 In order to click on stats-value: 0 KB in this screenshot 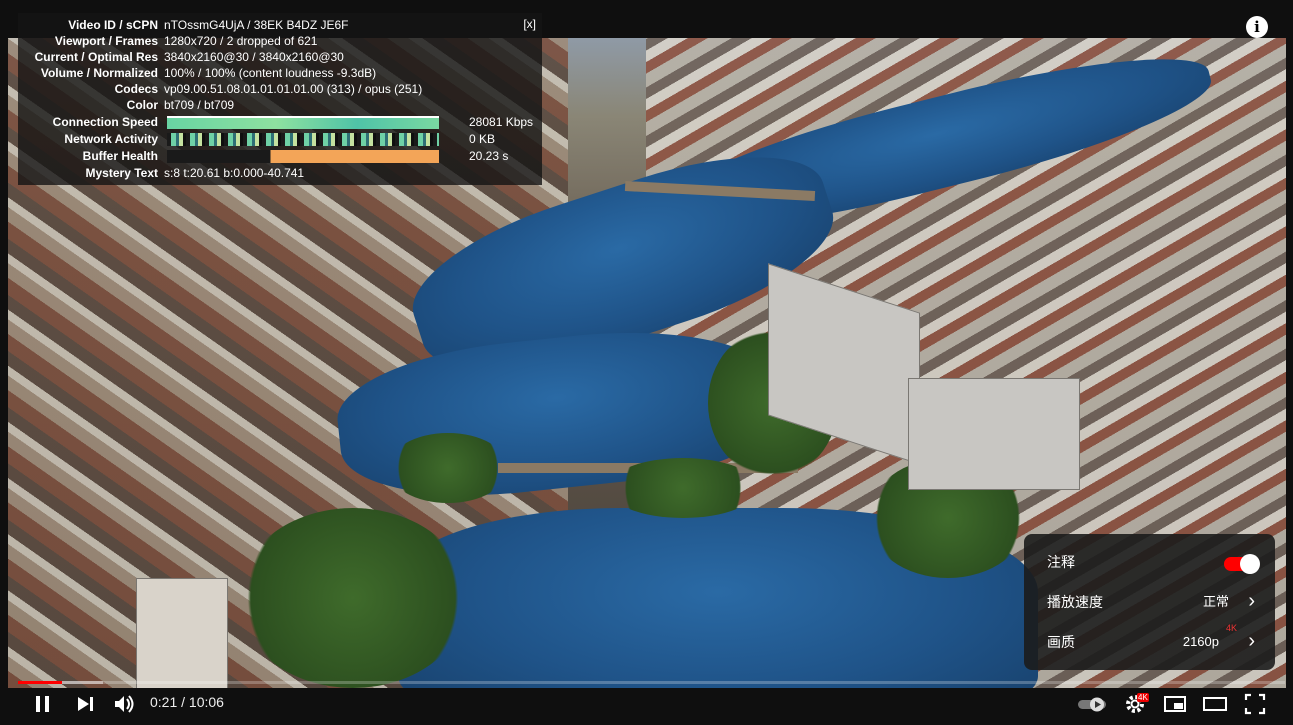, I will do `click(482, 139)`.